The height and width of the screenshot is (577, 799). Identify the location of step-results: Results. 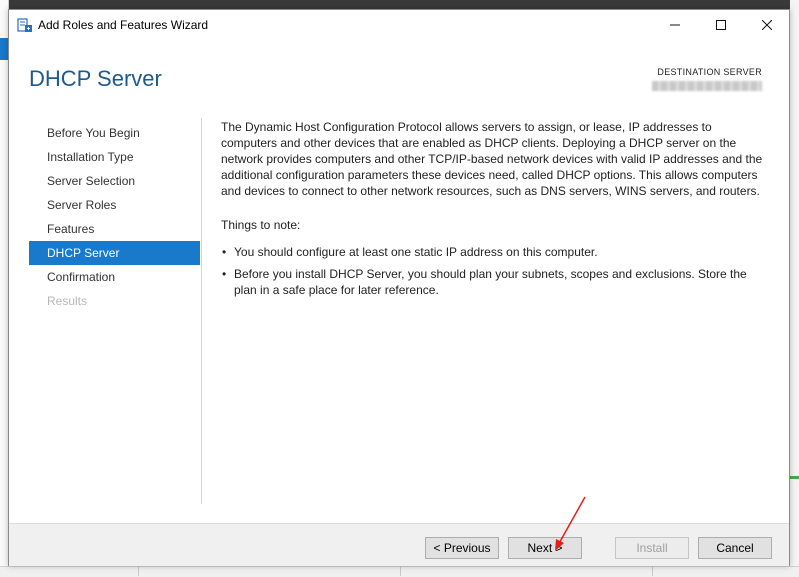
(67, 301).